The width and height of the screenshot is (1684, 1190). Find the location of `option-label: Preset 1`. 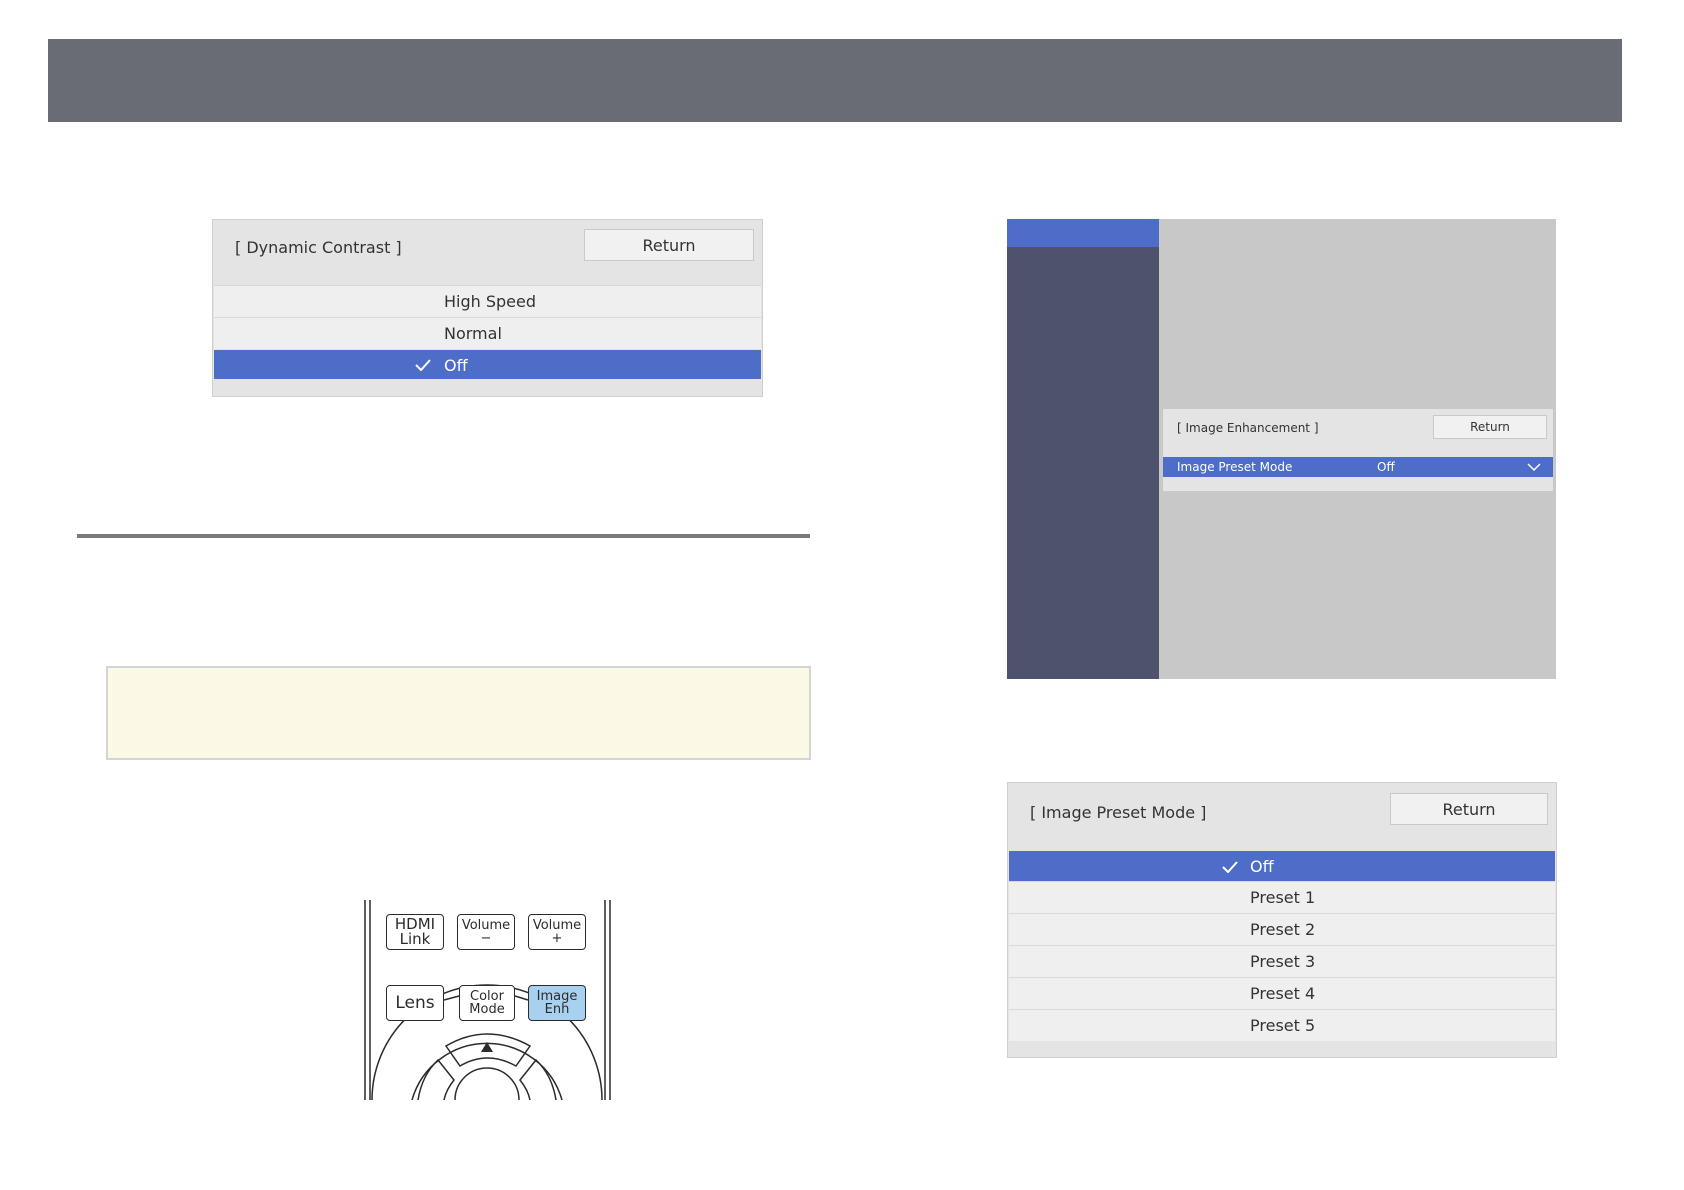

option-label: Preset 1 is located at coordinates (1283, 897).